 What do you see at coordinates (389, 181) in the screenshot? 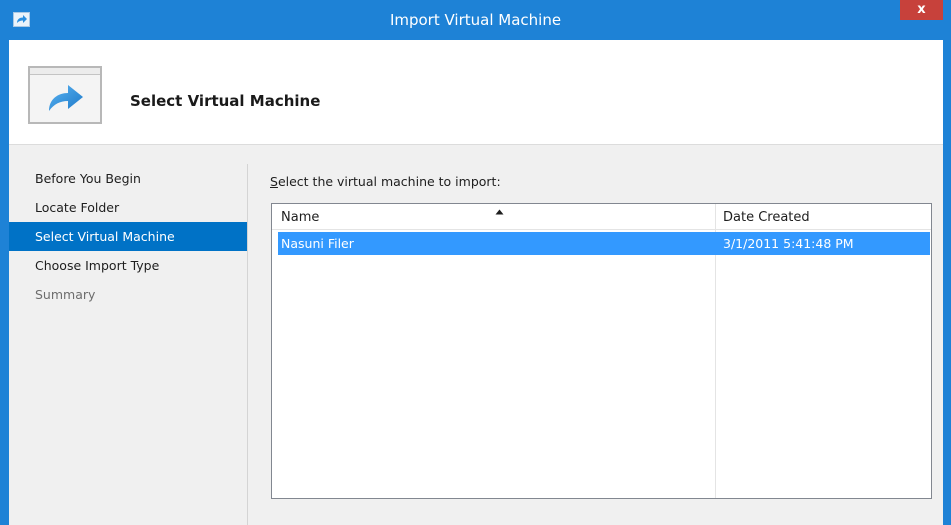
I see `instruction-text: elect the virtual machine to import:` at bounding box center [389, 181].